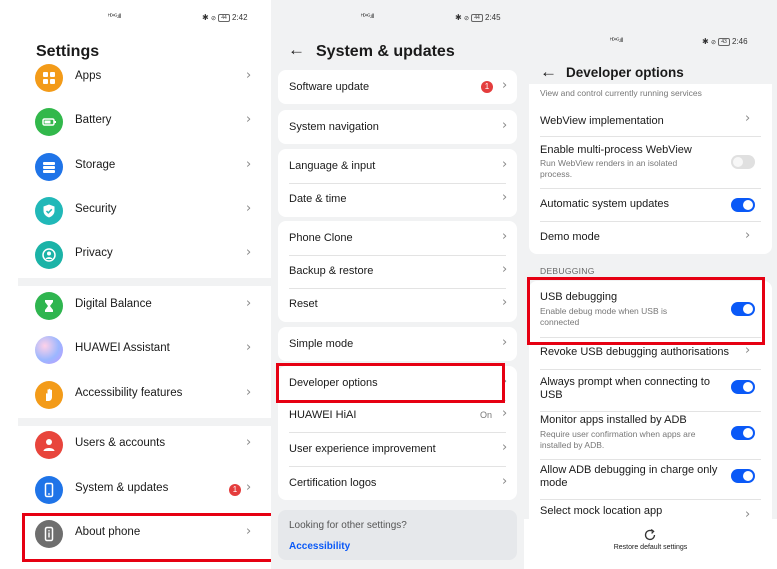 Image resolution: width=777 pixels, height=569 pixels. What do you see at coordinates (397, 449) in the screenshot?
I see `menu-item-user-experience: User experience improvement ›` at bounding box center [397, 449].